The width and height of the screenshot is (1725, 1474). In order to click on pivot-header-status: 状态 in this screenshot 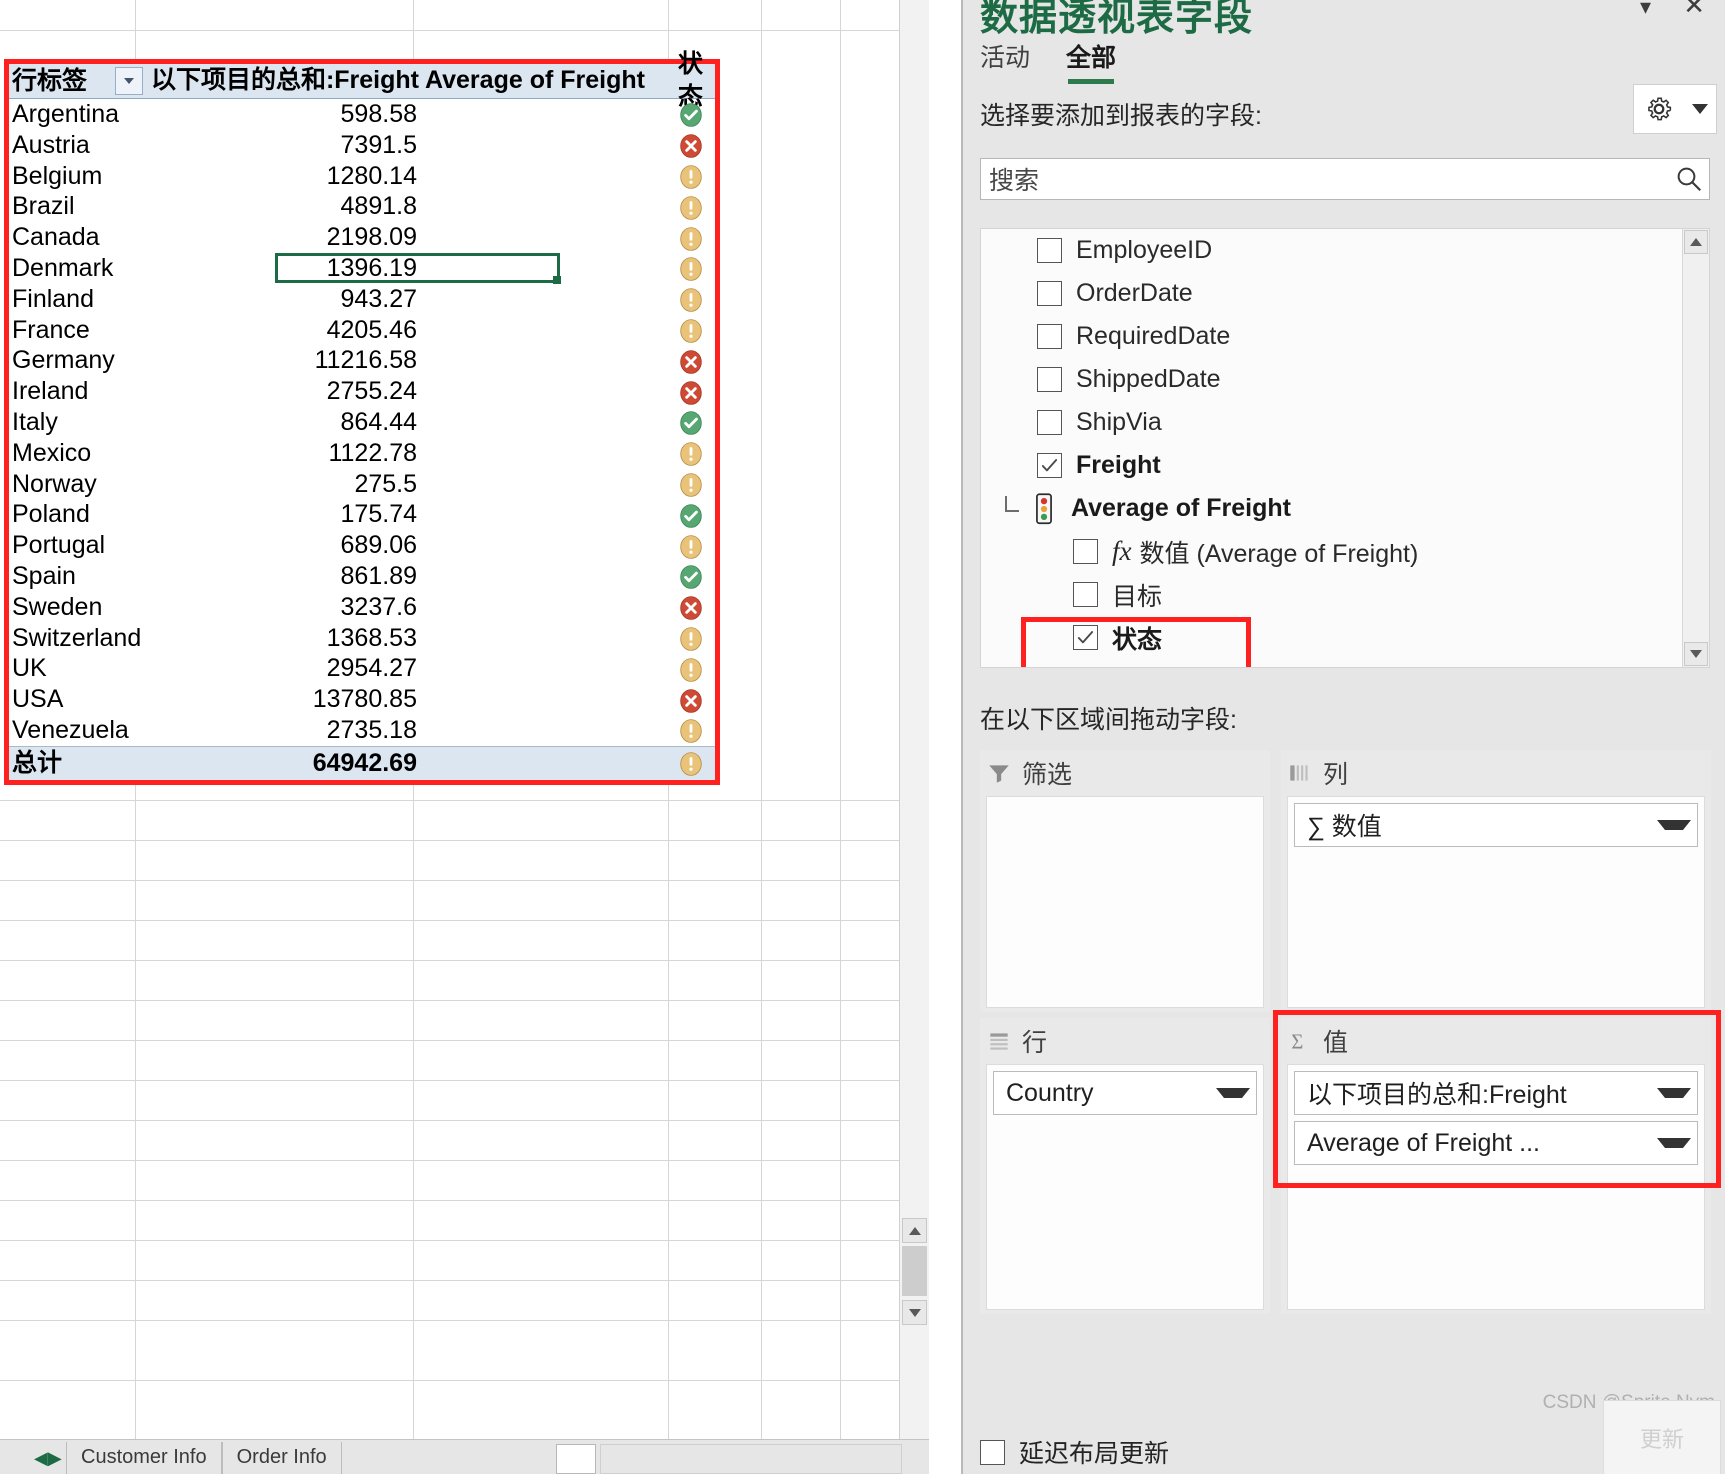, I will do `click(696, 80)`.